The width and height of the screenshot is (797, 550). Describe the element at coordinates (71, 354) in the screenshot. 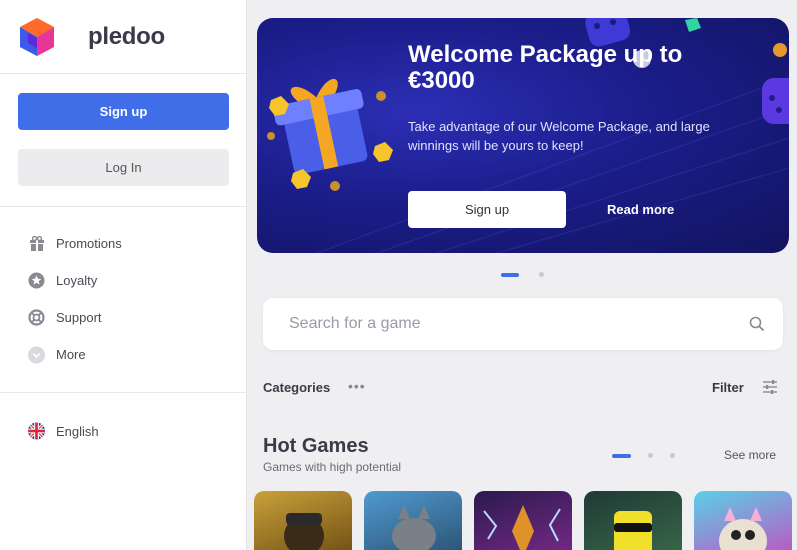

I see `sidebar-item-label: More` at that location.